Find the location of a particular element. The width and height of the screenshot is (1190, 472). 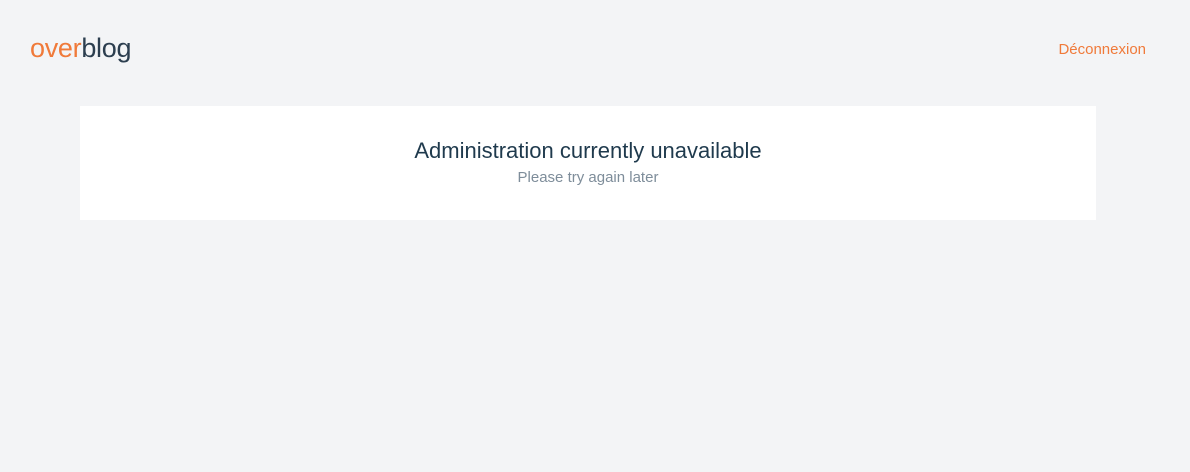

logout-link: Déconnexion is located at coordinates (1102, 50).